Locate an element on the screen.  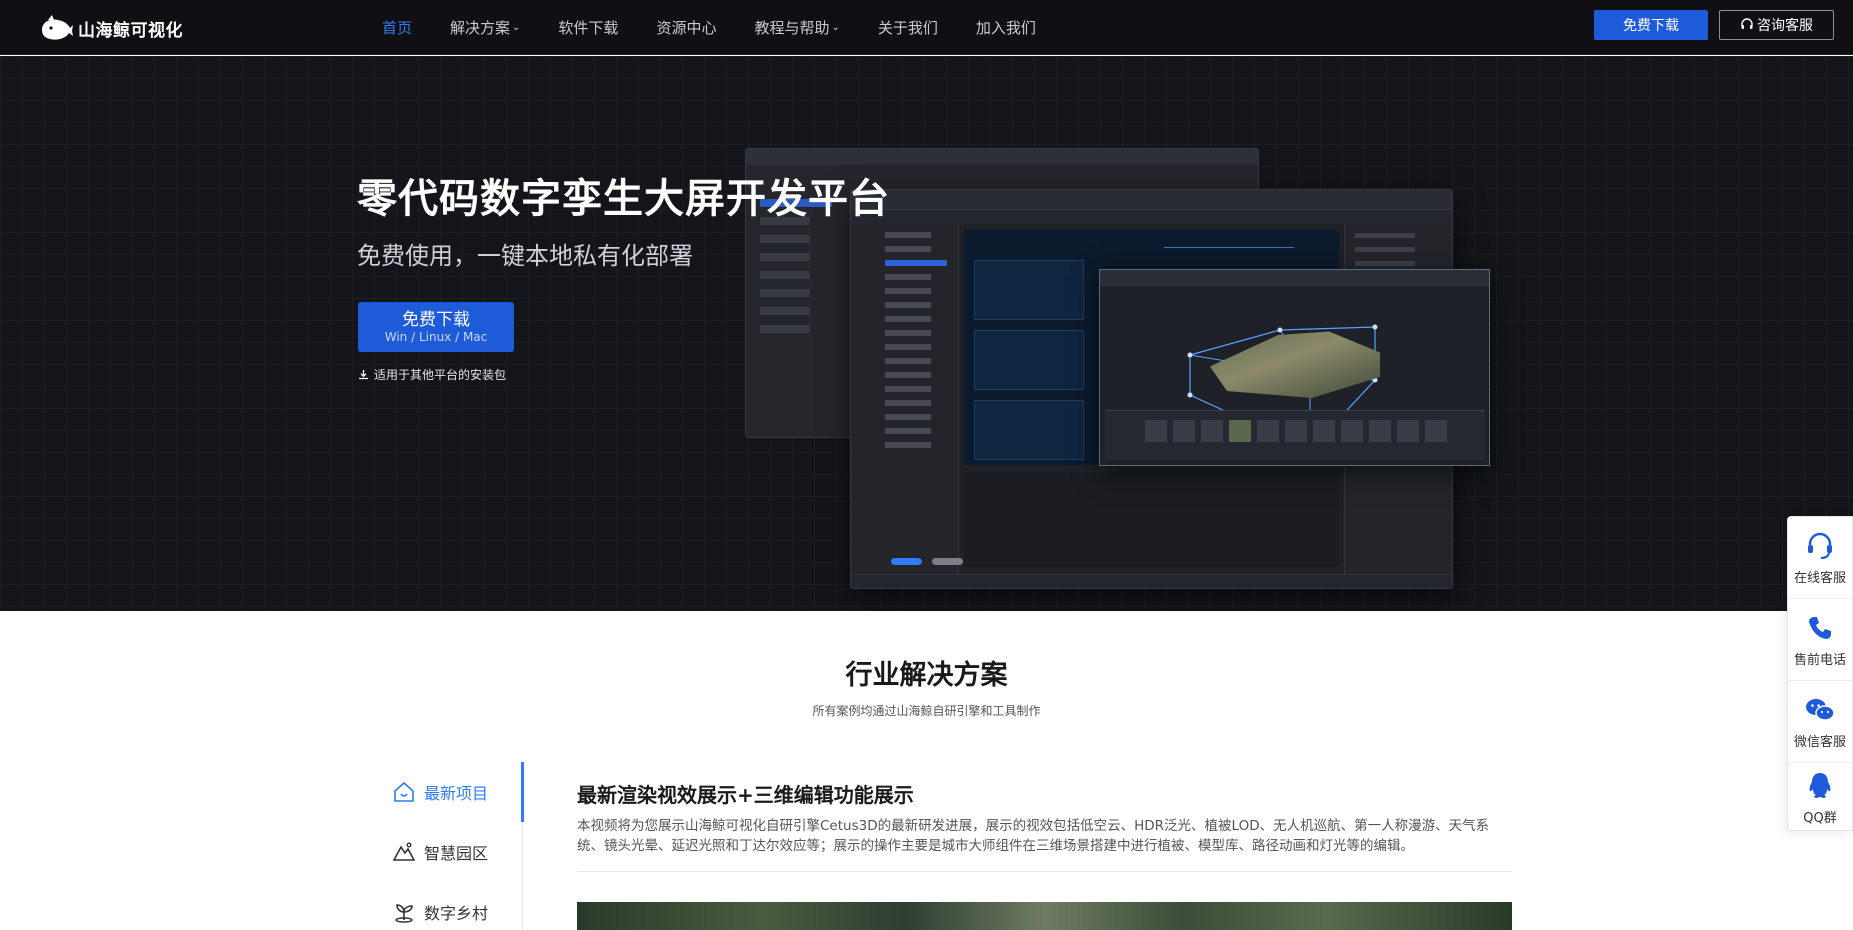
brand-logo: 山海鲸可视化 is located at coordinates (111, 28).